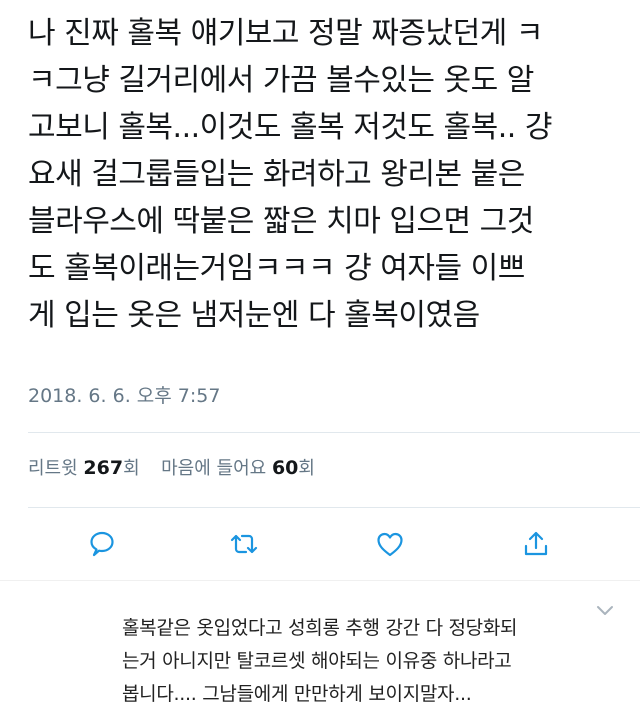 This screenshot has height=724, width=640. What do you see at coordinates (124, 394) in the screenshot?
I see `tweet-timestamp: 2018. 6. 6. 오후 7:57` at bounding box center [124, 394].